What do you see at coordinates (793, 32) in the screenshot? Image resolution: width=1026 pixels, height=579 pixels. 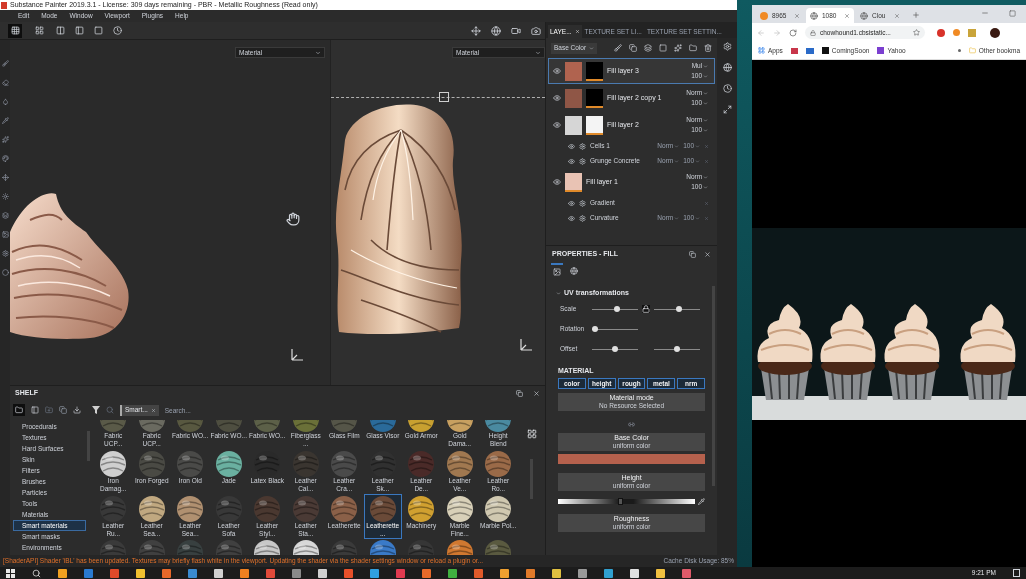 I see `reload-icon` at bounding box center [793, 32].